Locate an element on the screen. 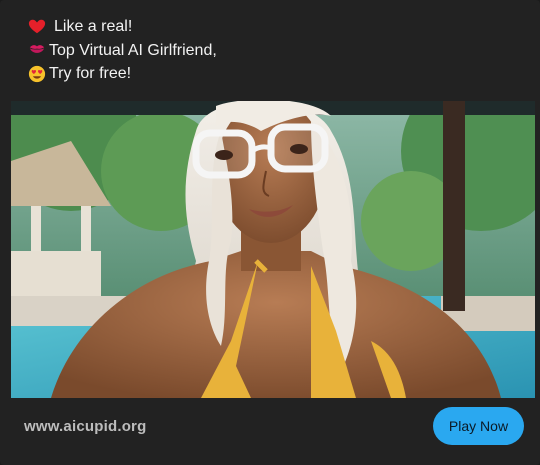  headline-line-2: Top Virtual AI Girlfriend, is located at coordinates (122, 51).